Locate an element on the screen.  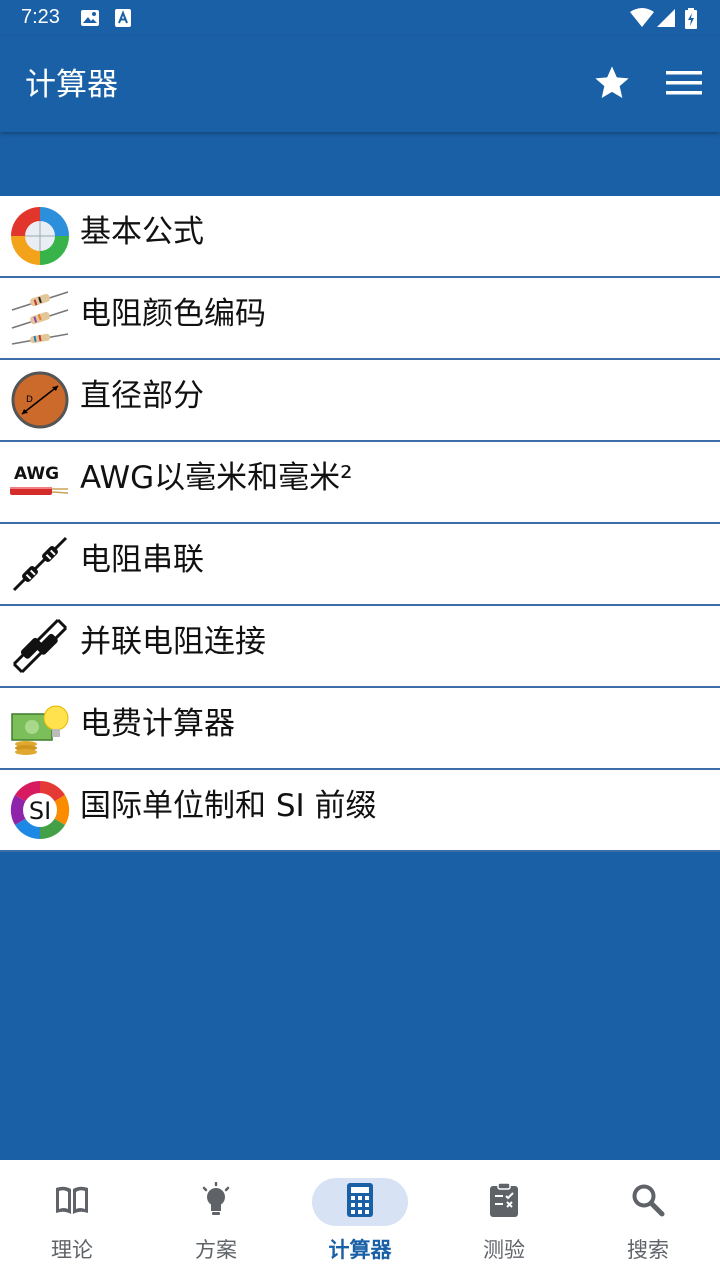
bottom-navigation: 理论 方案 计算器 测验 搜索 is located at coordinates (360, 1220).